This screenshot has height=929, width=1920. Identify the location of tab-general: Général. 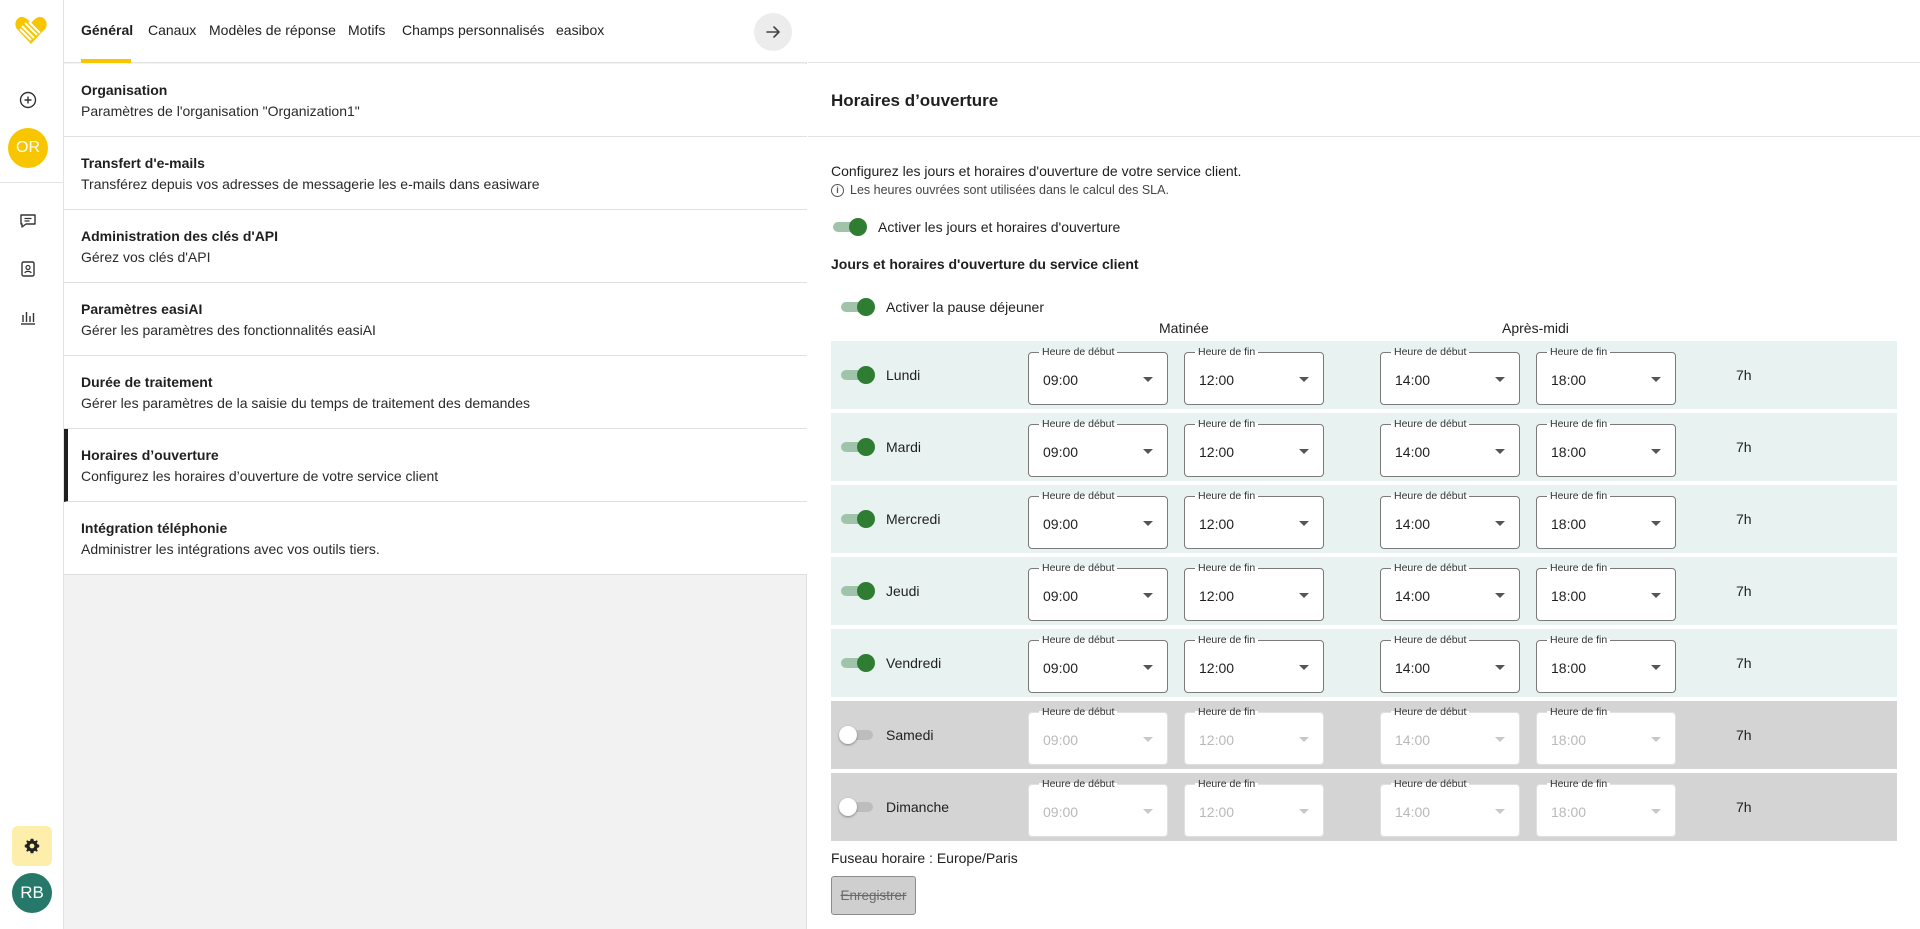
(107, 30).